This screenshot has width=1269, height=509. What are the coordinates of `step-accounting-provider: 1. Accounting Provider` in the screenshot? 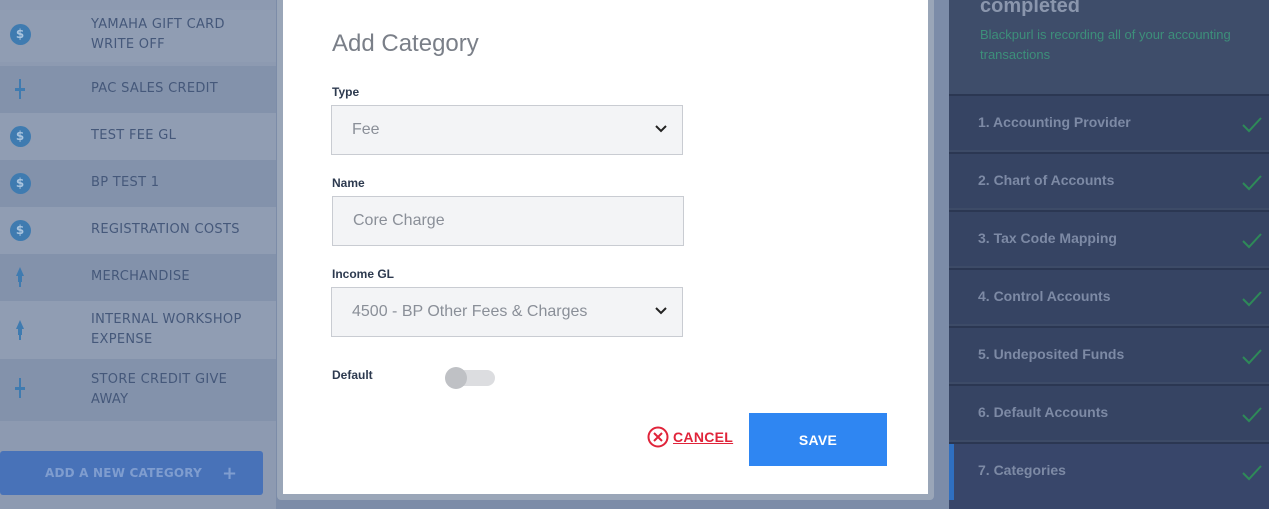 It's located at (1109, 122).